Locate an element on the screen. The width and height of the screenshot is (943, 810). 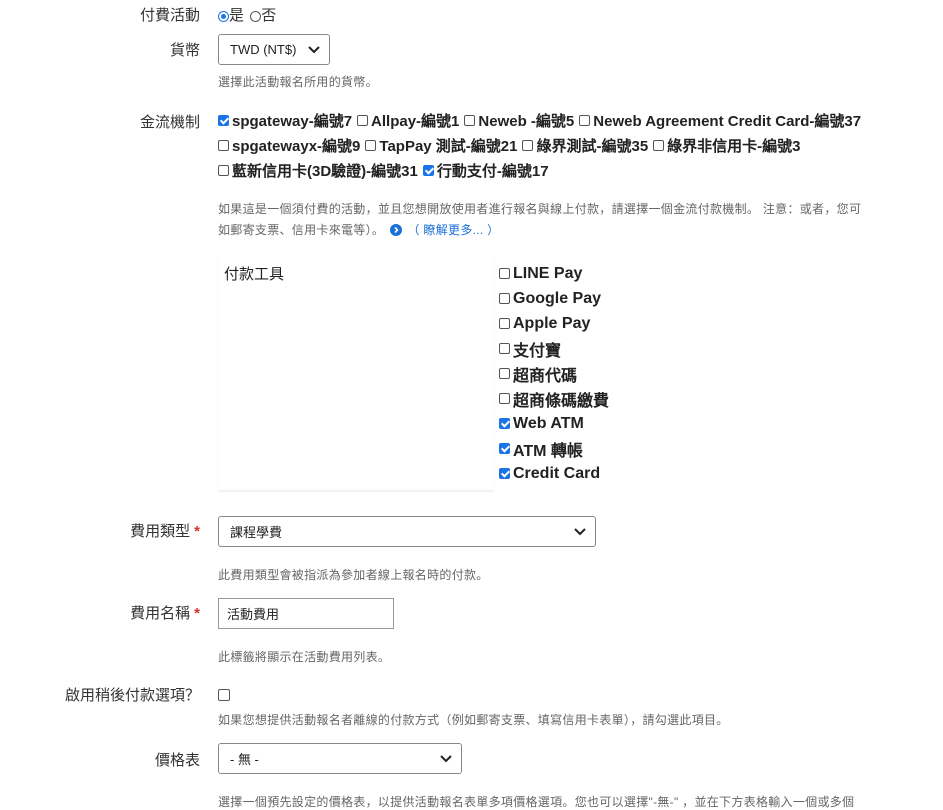
payment-tool-item: 超商條碼繳費 is located at coordinates (554, 398).